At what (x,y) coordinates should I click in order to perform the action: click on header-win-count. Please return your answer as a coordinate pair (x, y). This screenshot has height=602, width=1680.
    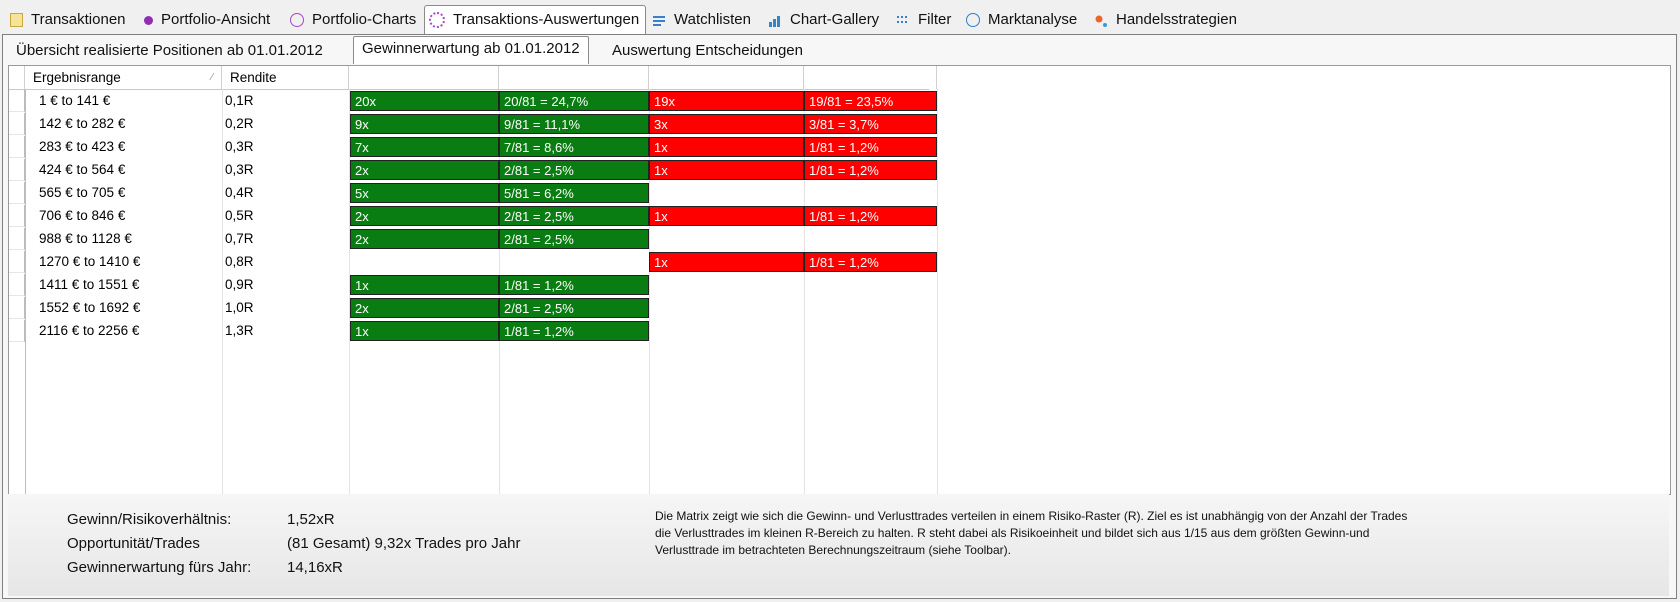
    Looking at the image, I should click on (424, 77).